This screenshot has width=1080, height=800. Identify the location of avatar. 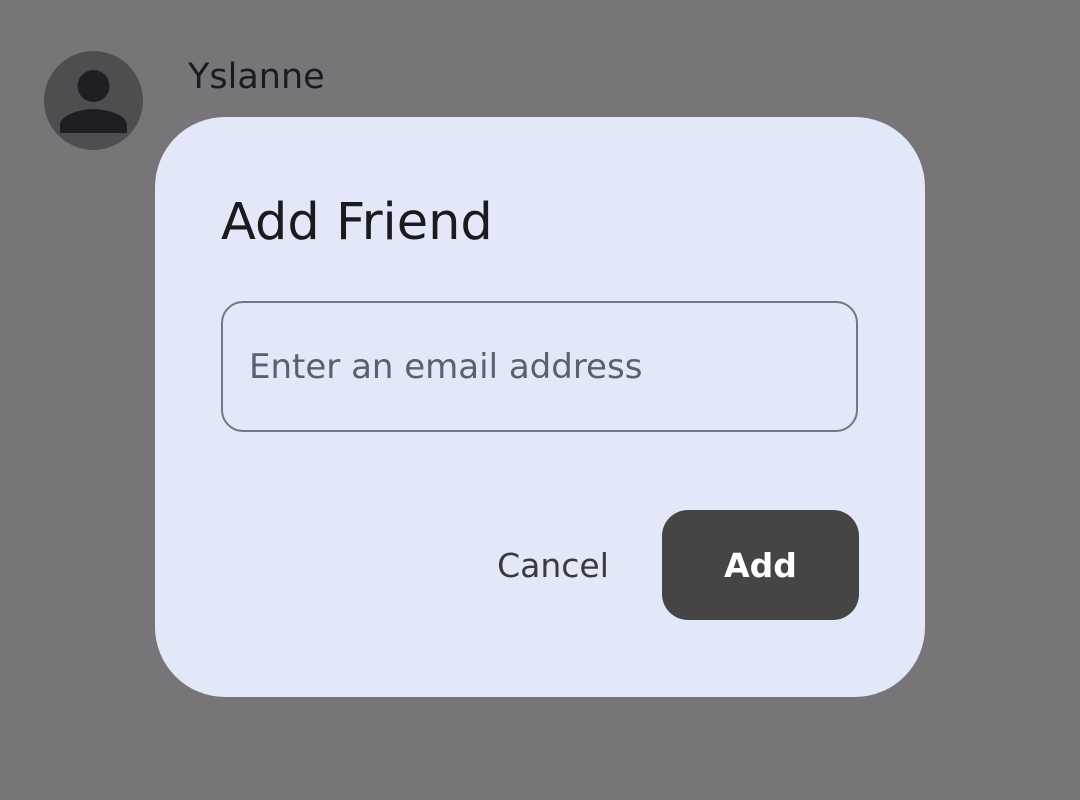
(93, 100).